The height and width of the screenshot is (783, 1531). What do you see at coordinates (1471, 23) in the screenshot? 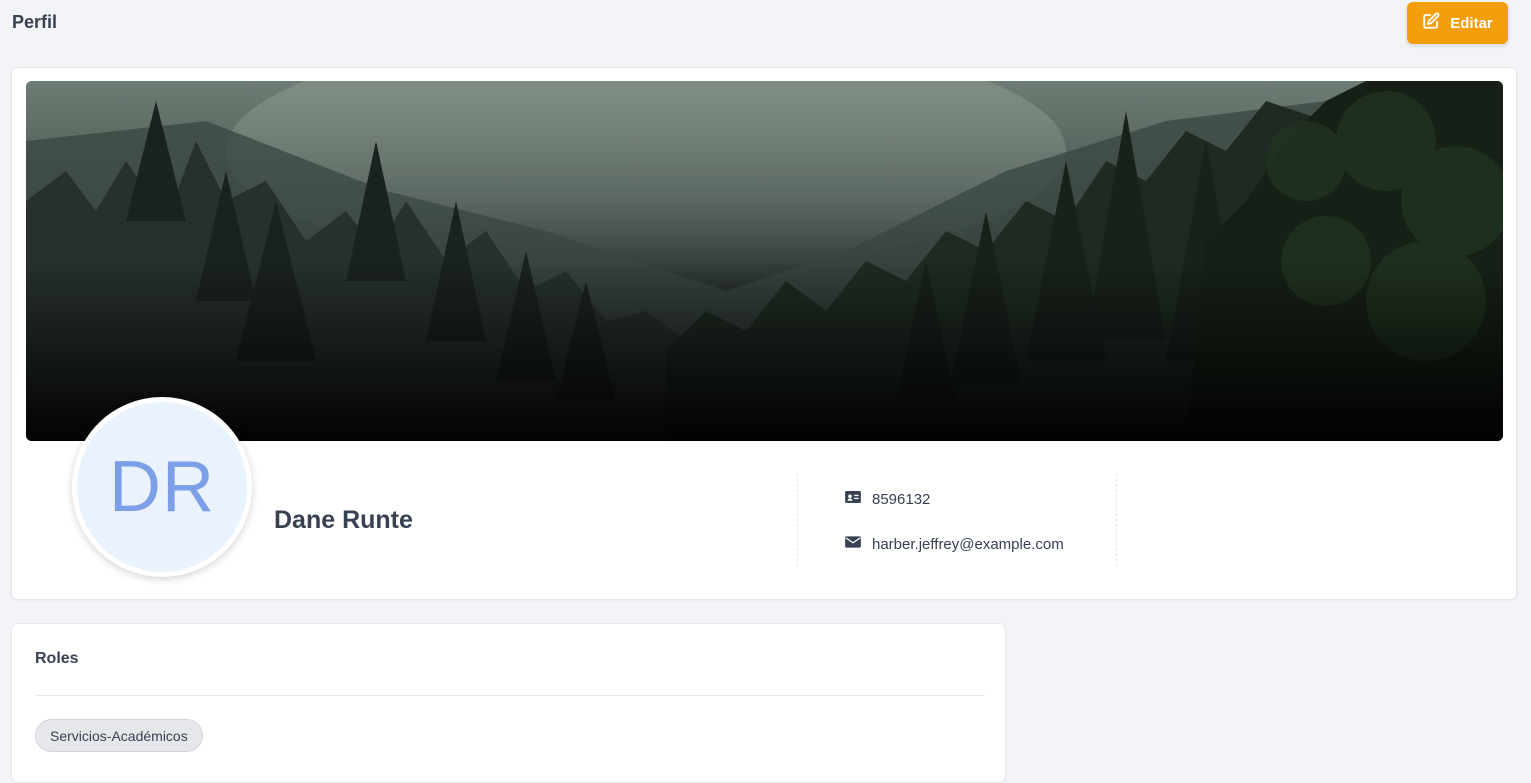
I see `edit-button-label: Editar` at bounding box center [1471, 23].